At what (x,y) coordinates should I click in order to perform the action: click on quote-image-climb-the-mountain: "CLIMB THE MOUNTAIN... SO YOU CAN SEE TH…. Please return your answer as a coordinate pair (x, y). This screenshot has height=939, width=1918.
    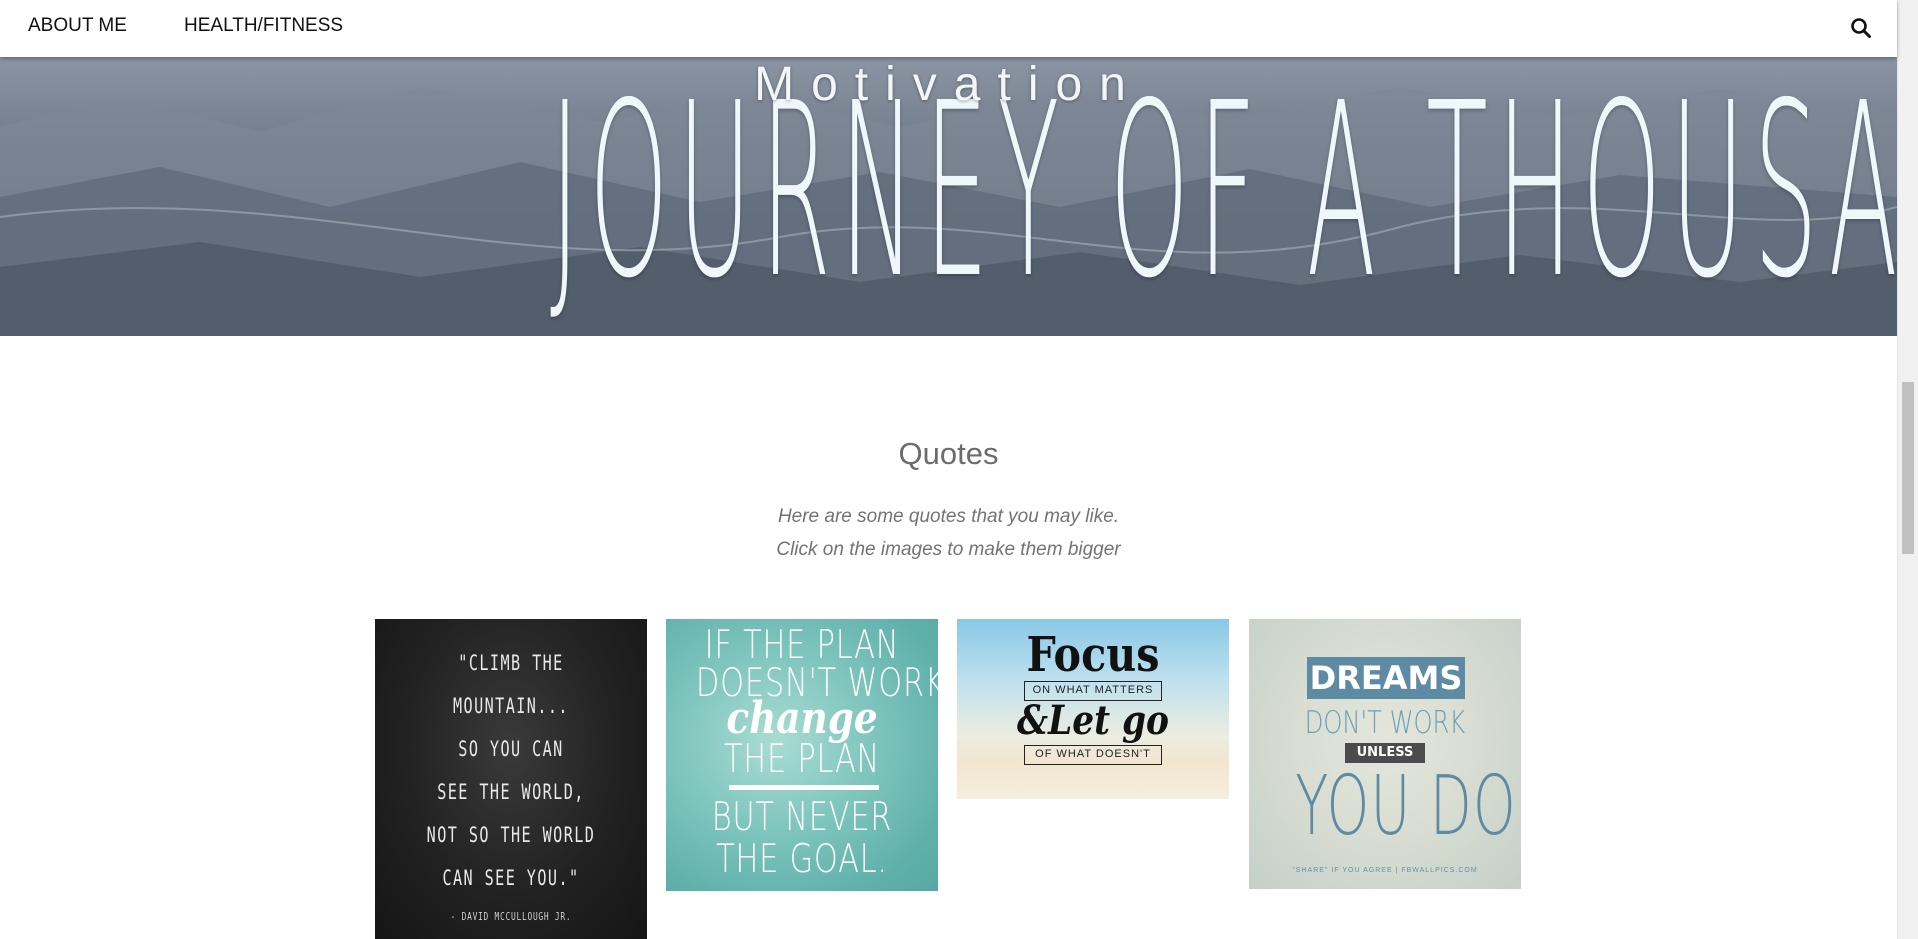
    Looking at the image, I should click on (511, 779).